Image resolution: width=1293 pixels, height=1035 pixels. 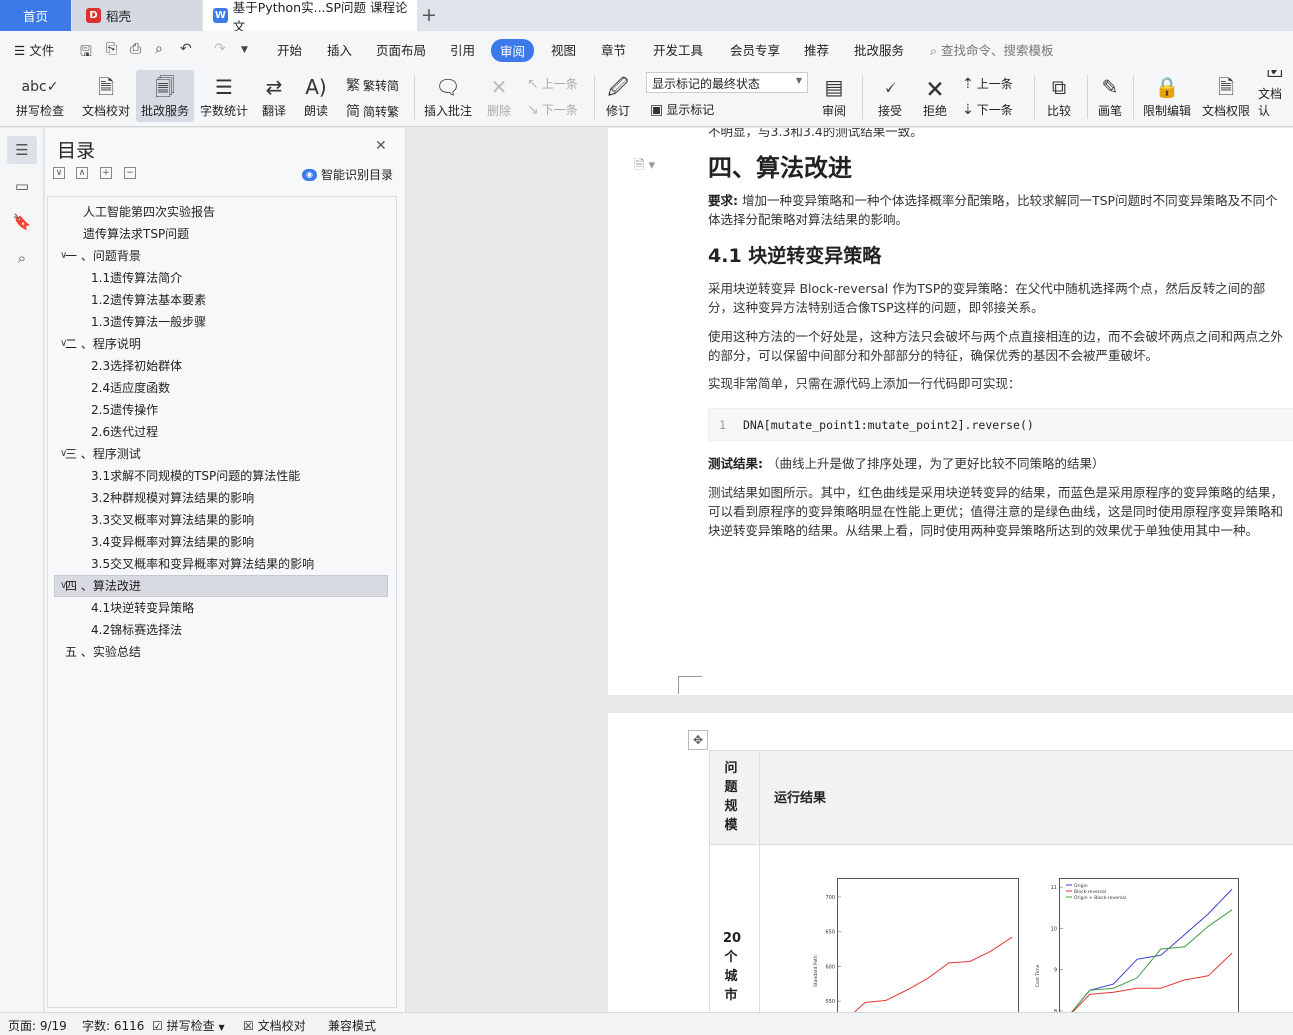 What do you see at coordinates (727, 82) in the screenshot?
I see `markup-state-select: 显示标记的最终状态 ▼` at bounding box center [727, 82].